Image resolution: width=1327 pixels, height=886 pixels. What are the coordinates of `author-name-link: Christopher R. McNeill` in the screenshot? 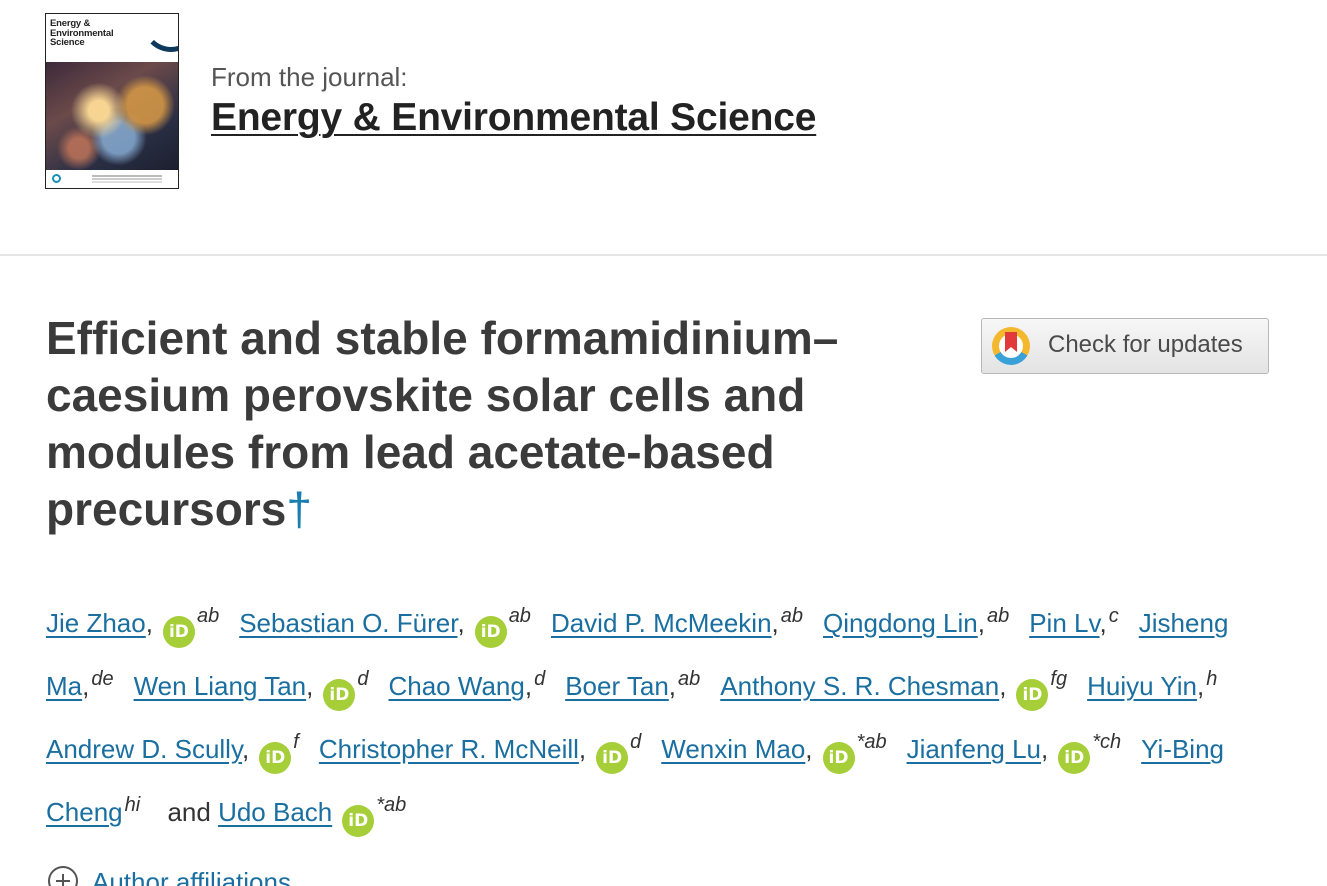 It's located at (449, 749).